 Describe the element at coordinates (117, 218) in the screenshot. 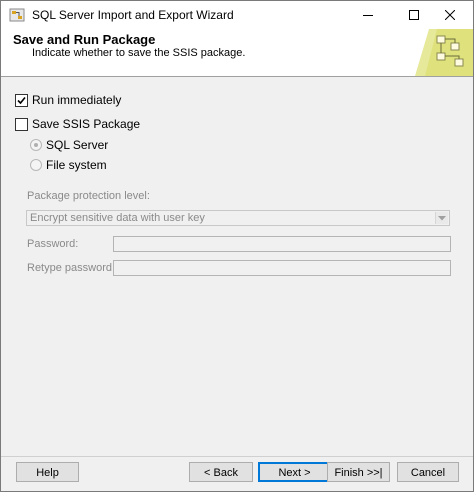

I see `protection-level-value: Encrypt sensitive data with user key` at that location.